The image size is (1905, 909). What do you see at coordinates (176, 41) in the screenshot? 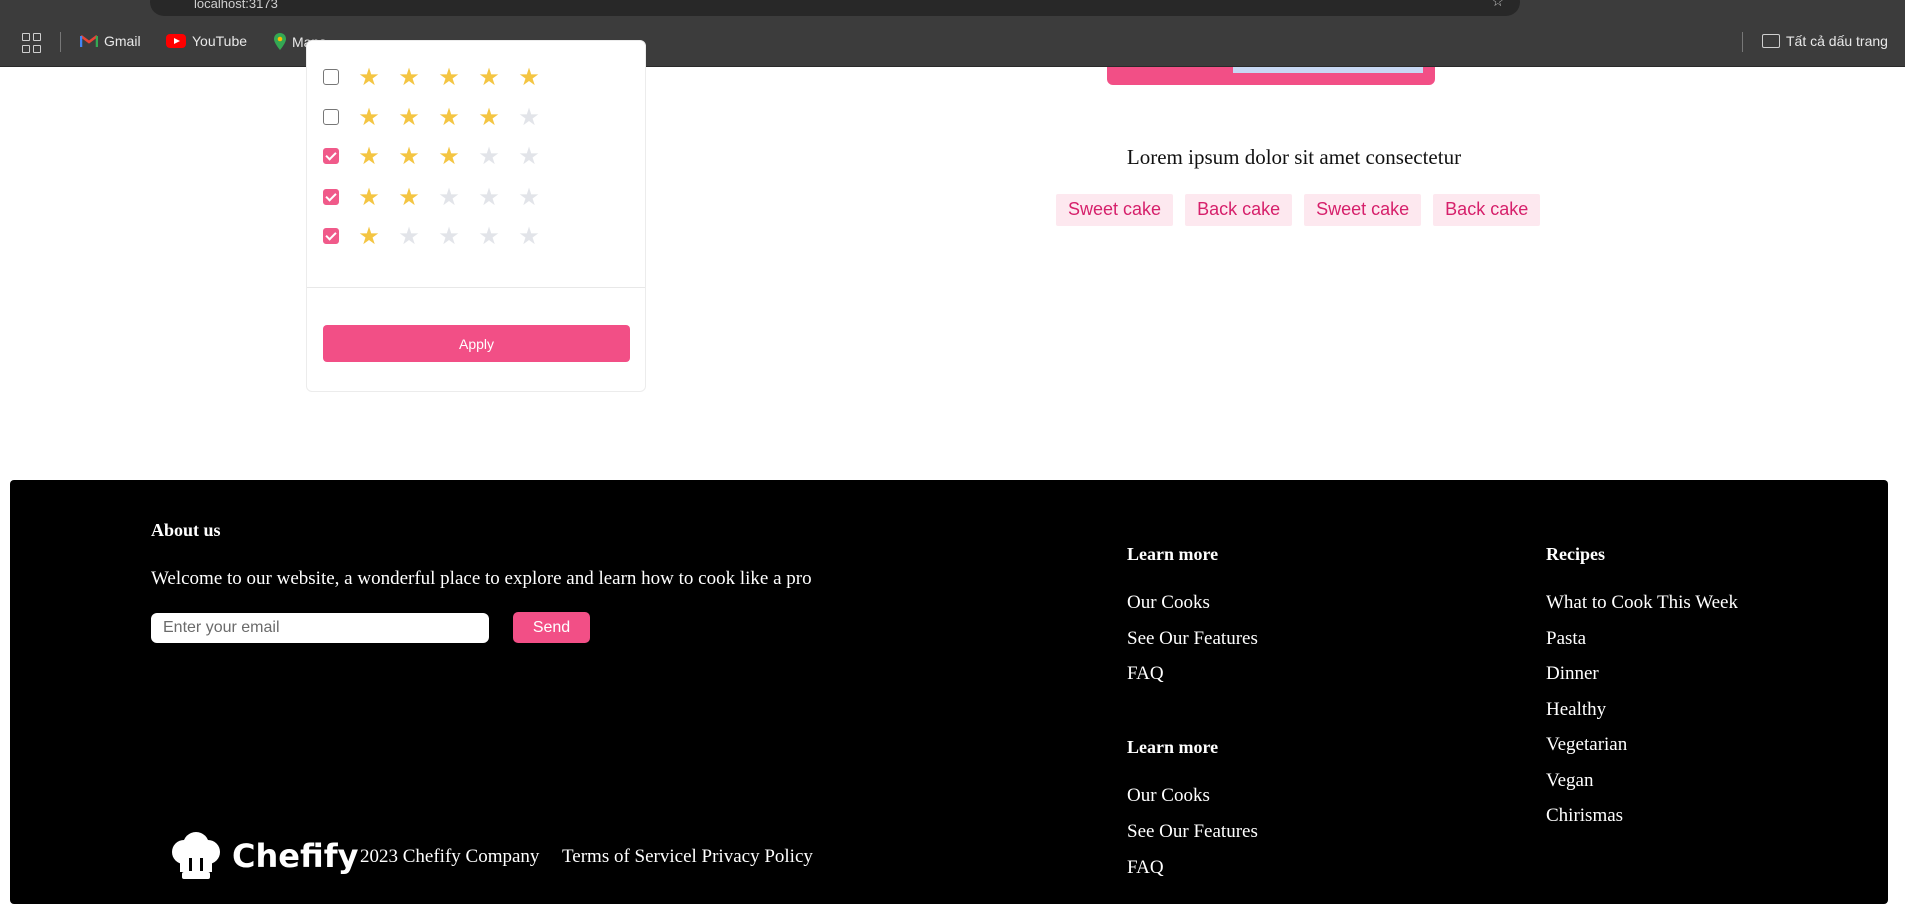
I see `youtube-icon` at bounding box center [176, 41].